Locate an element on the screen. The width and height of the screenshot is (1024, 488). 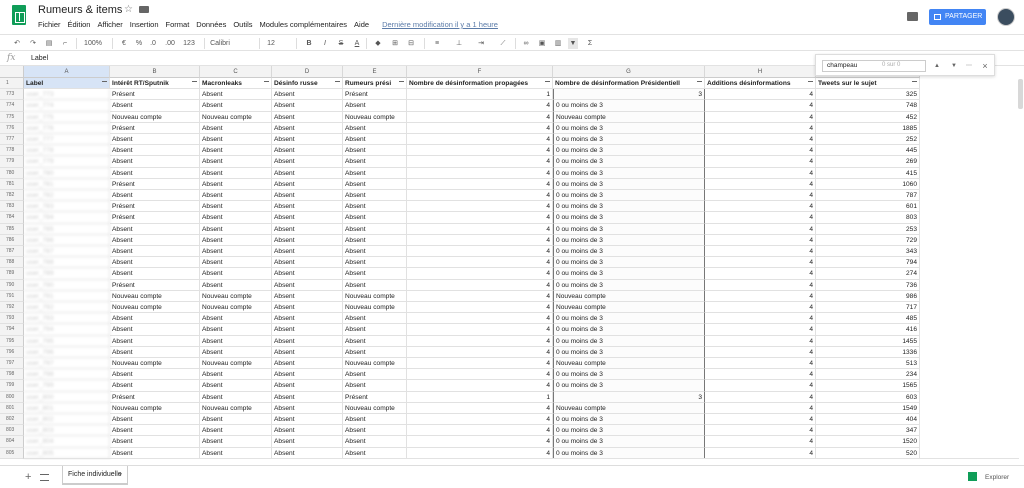
row-number: 785 is located at coordinates (12, 229).